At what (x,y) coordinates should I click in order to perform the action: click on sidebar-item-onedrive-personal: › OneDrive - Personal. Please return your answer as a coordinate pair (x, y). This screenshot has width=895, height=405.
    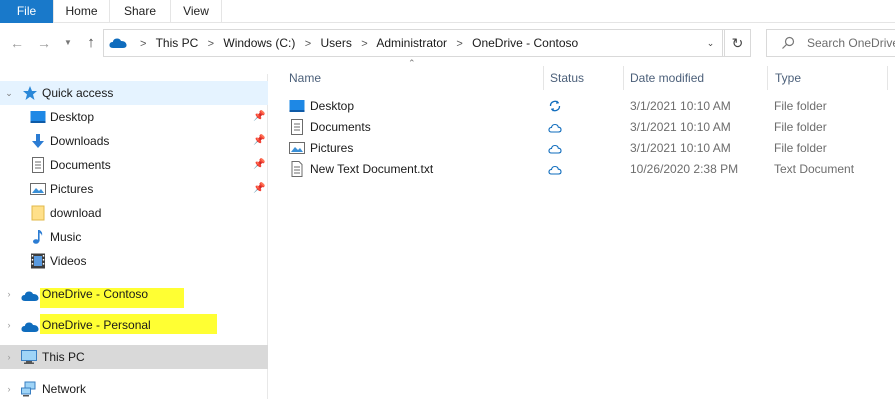
    Looking at the image, I should click on (134, 325).